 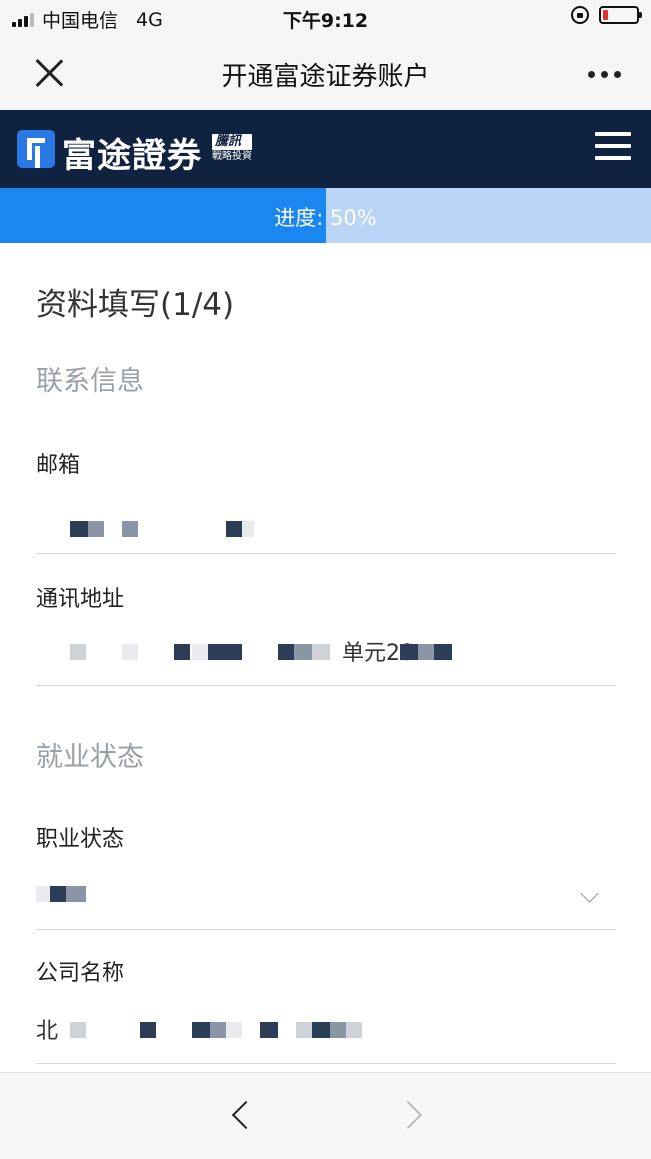 What do you see at coordinates (613, 148) in the screenshot?
I see `hamburger-icon` at bounding box center [613, 148].